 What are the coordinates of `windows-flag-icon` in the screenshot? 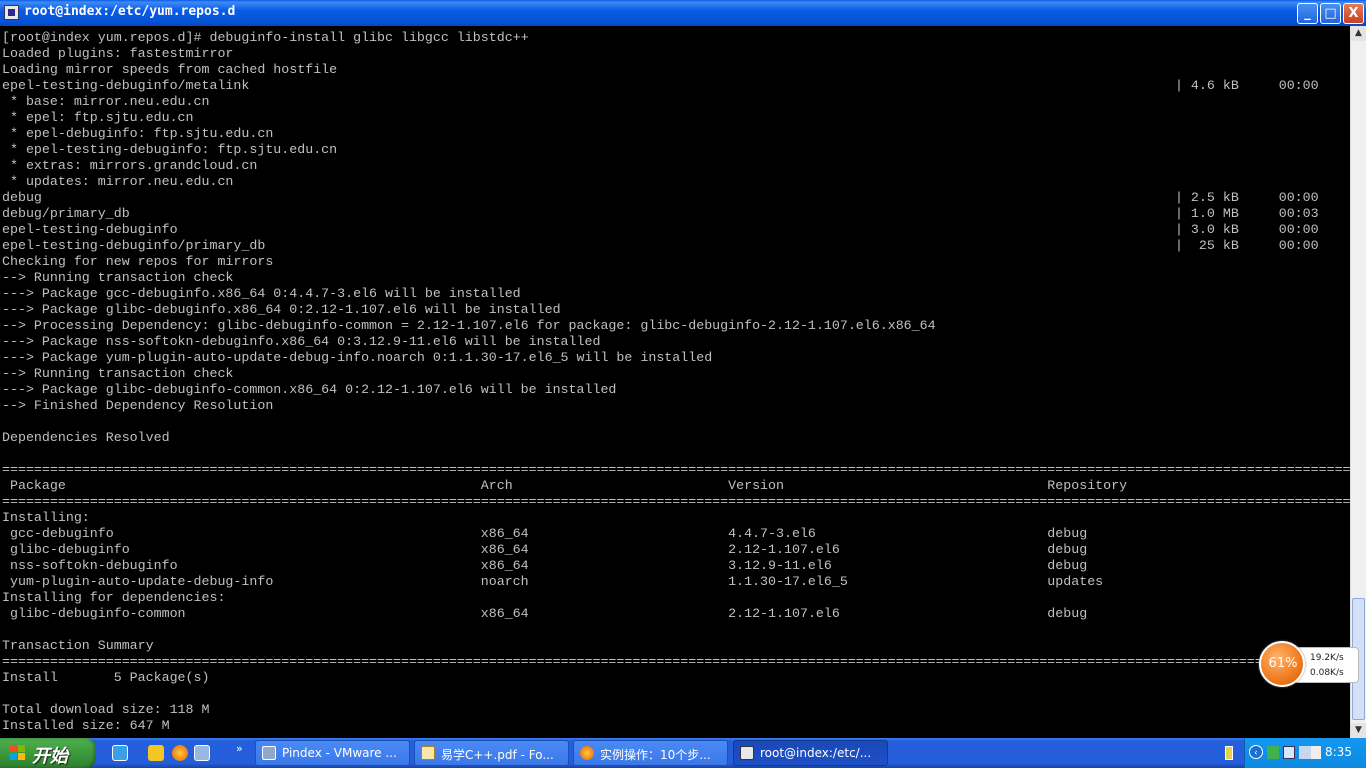 It's located at (18, 753).